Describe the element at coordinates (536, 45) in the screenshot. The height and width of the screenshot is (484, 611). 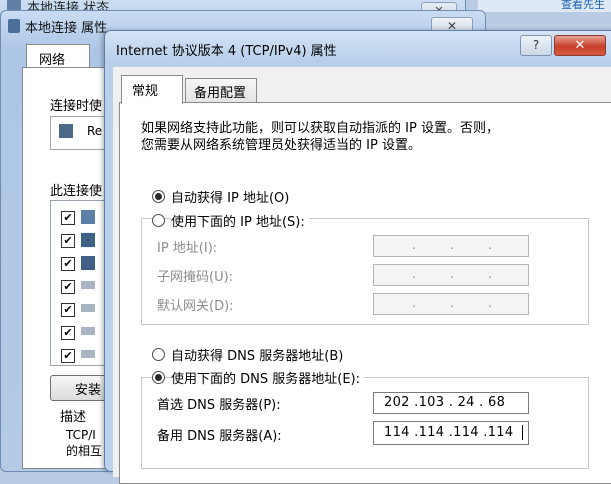
I see `help-button: ?` at that location.